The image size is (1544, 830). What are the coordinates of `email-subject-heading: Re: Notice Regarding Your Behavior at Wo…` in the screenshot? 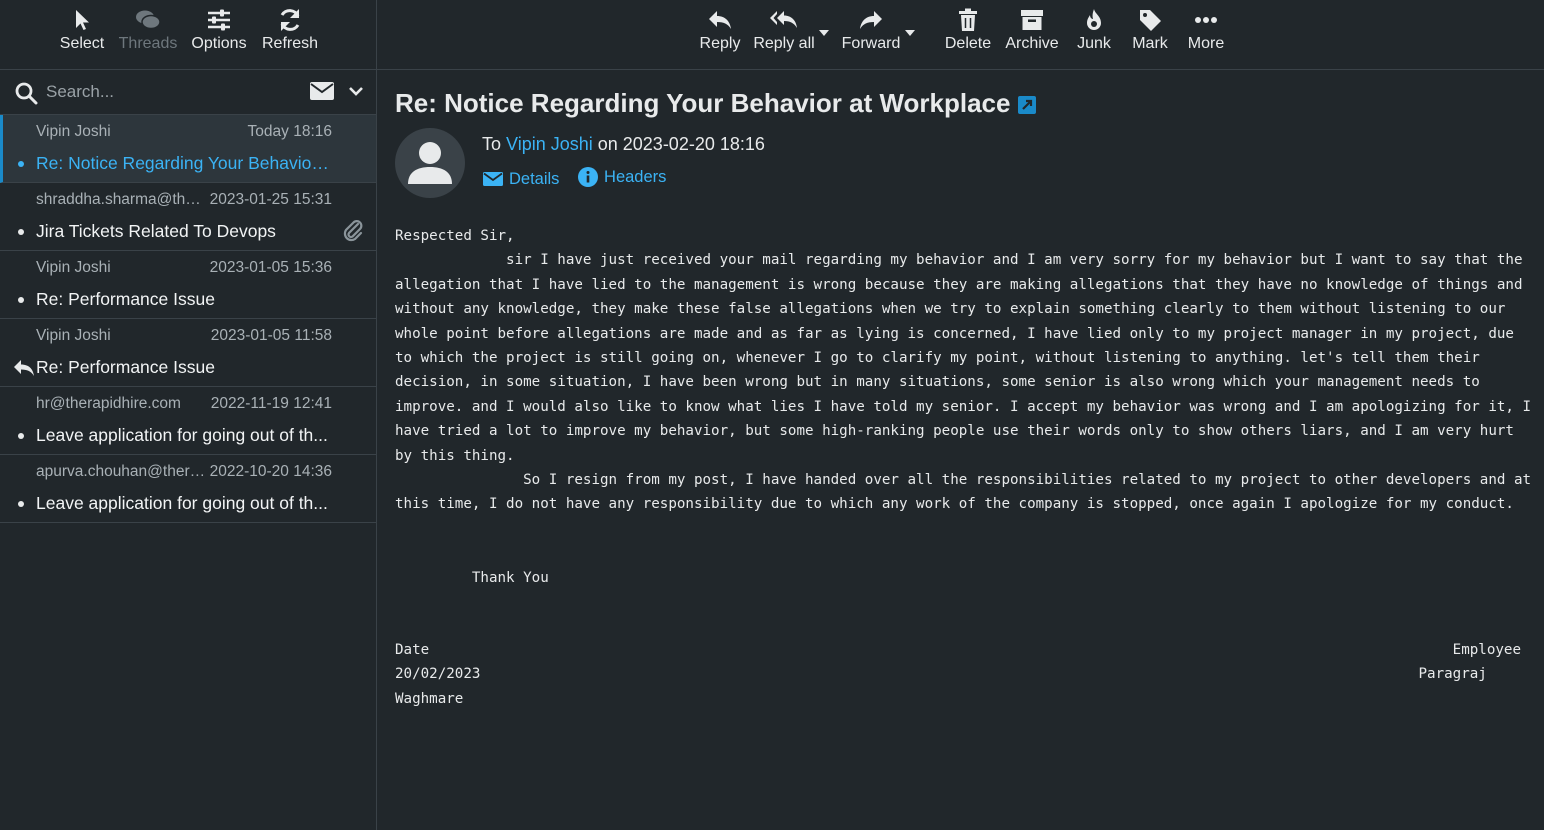 It's located at (716, 104).